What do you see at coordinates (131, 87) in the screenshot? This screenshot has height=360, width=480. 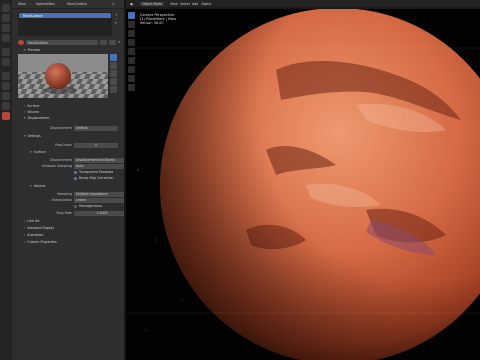 I see `add-cube-tool-icon` at bounding box center [131, 87].